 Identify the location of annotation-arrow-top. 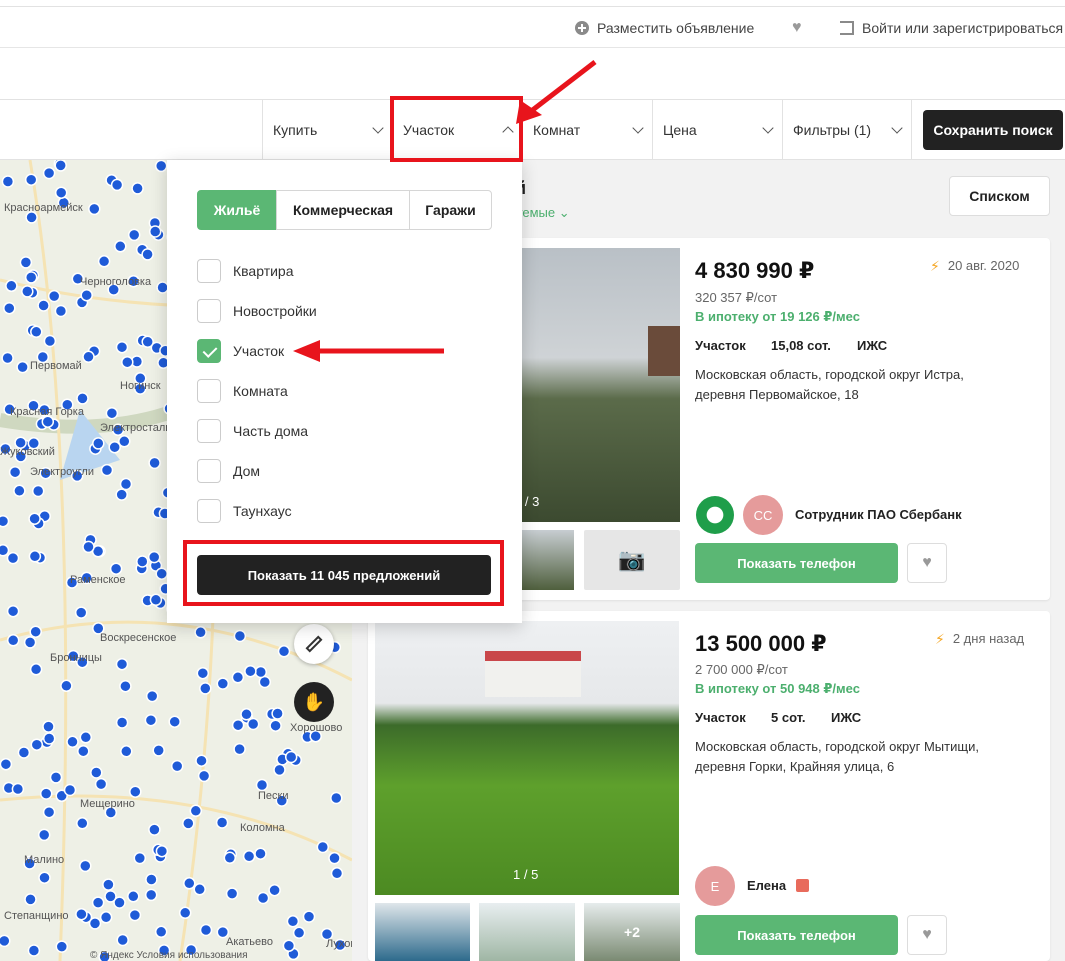
(562, 87).